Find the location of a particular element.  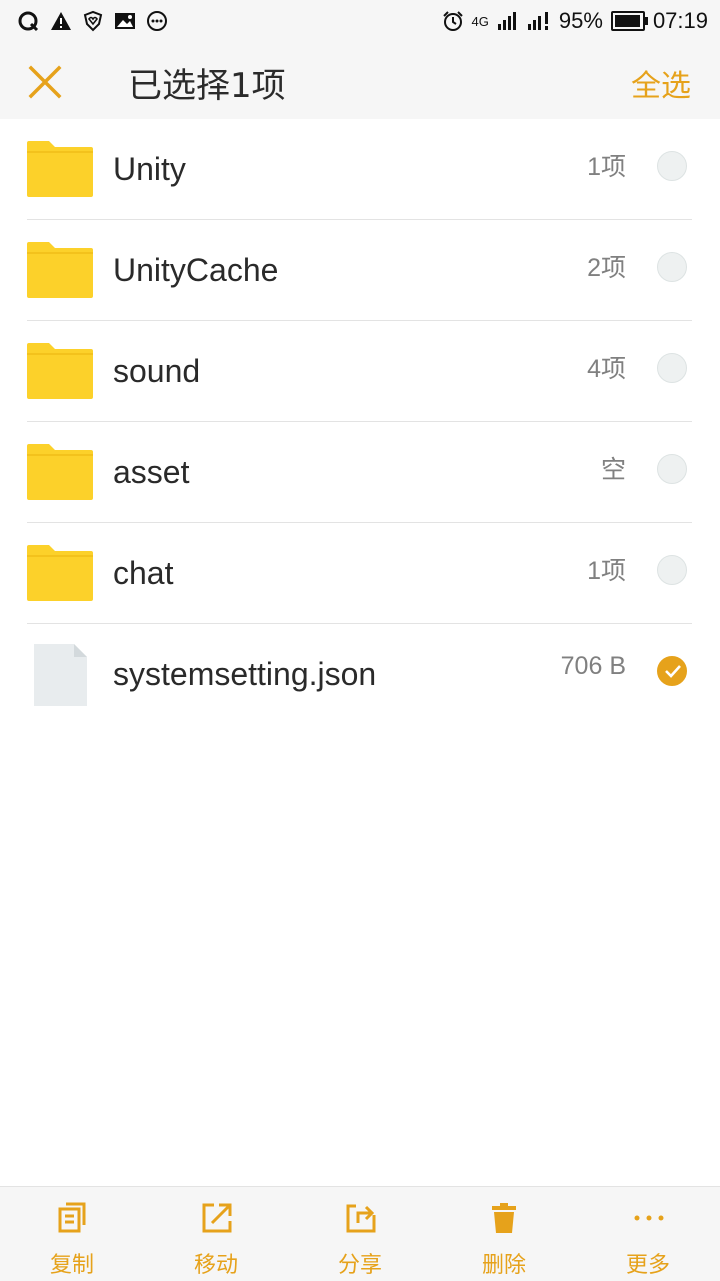

item-name: sound is located at coordinates (157, 371).